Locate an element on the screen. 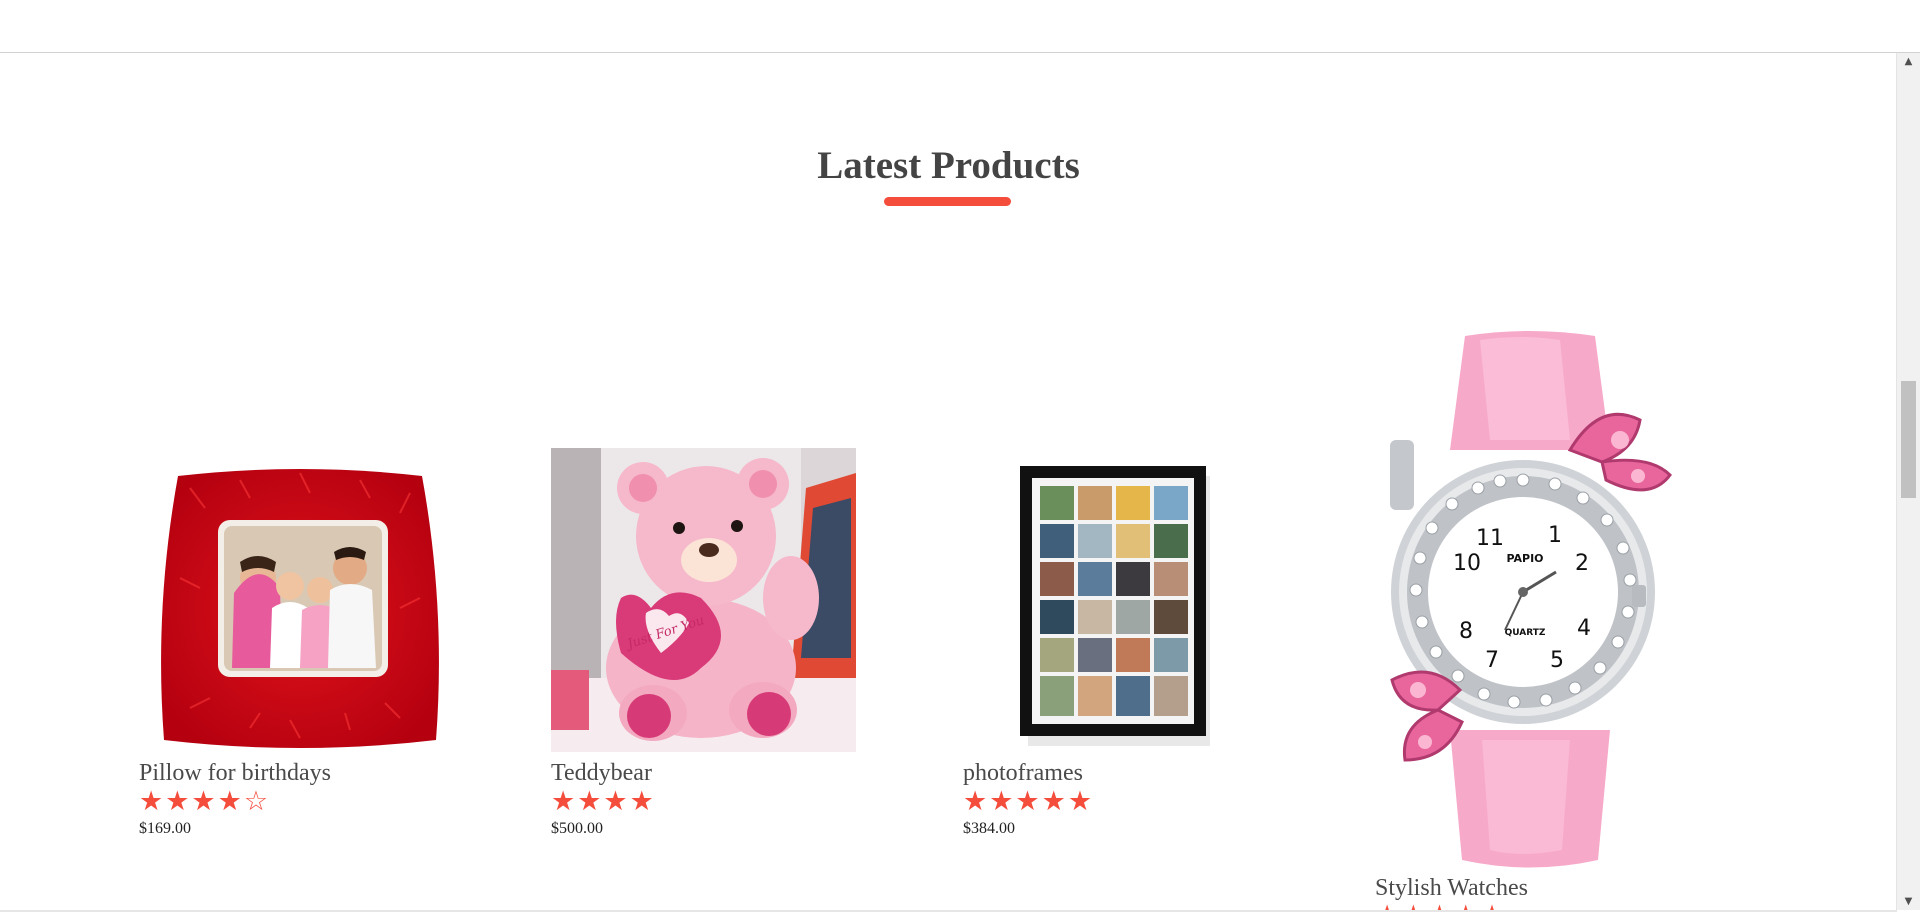 The height and width of the screenshot is (912, 1920). product-name: Stylish Watches is located at coordinates (1451, 888).